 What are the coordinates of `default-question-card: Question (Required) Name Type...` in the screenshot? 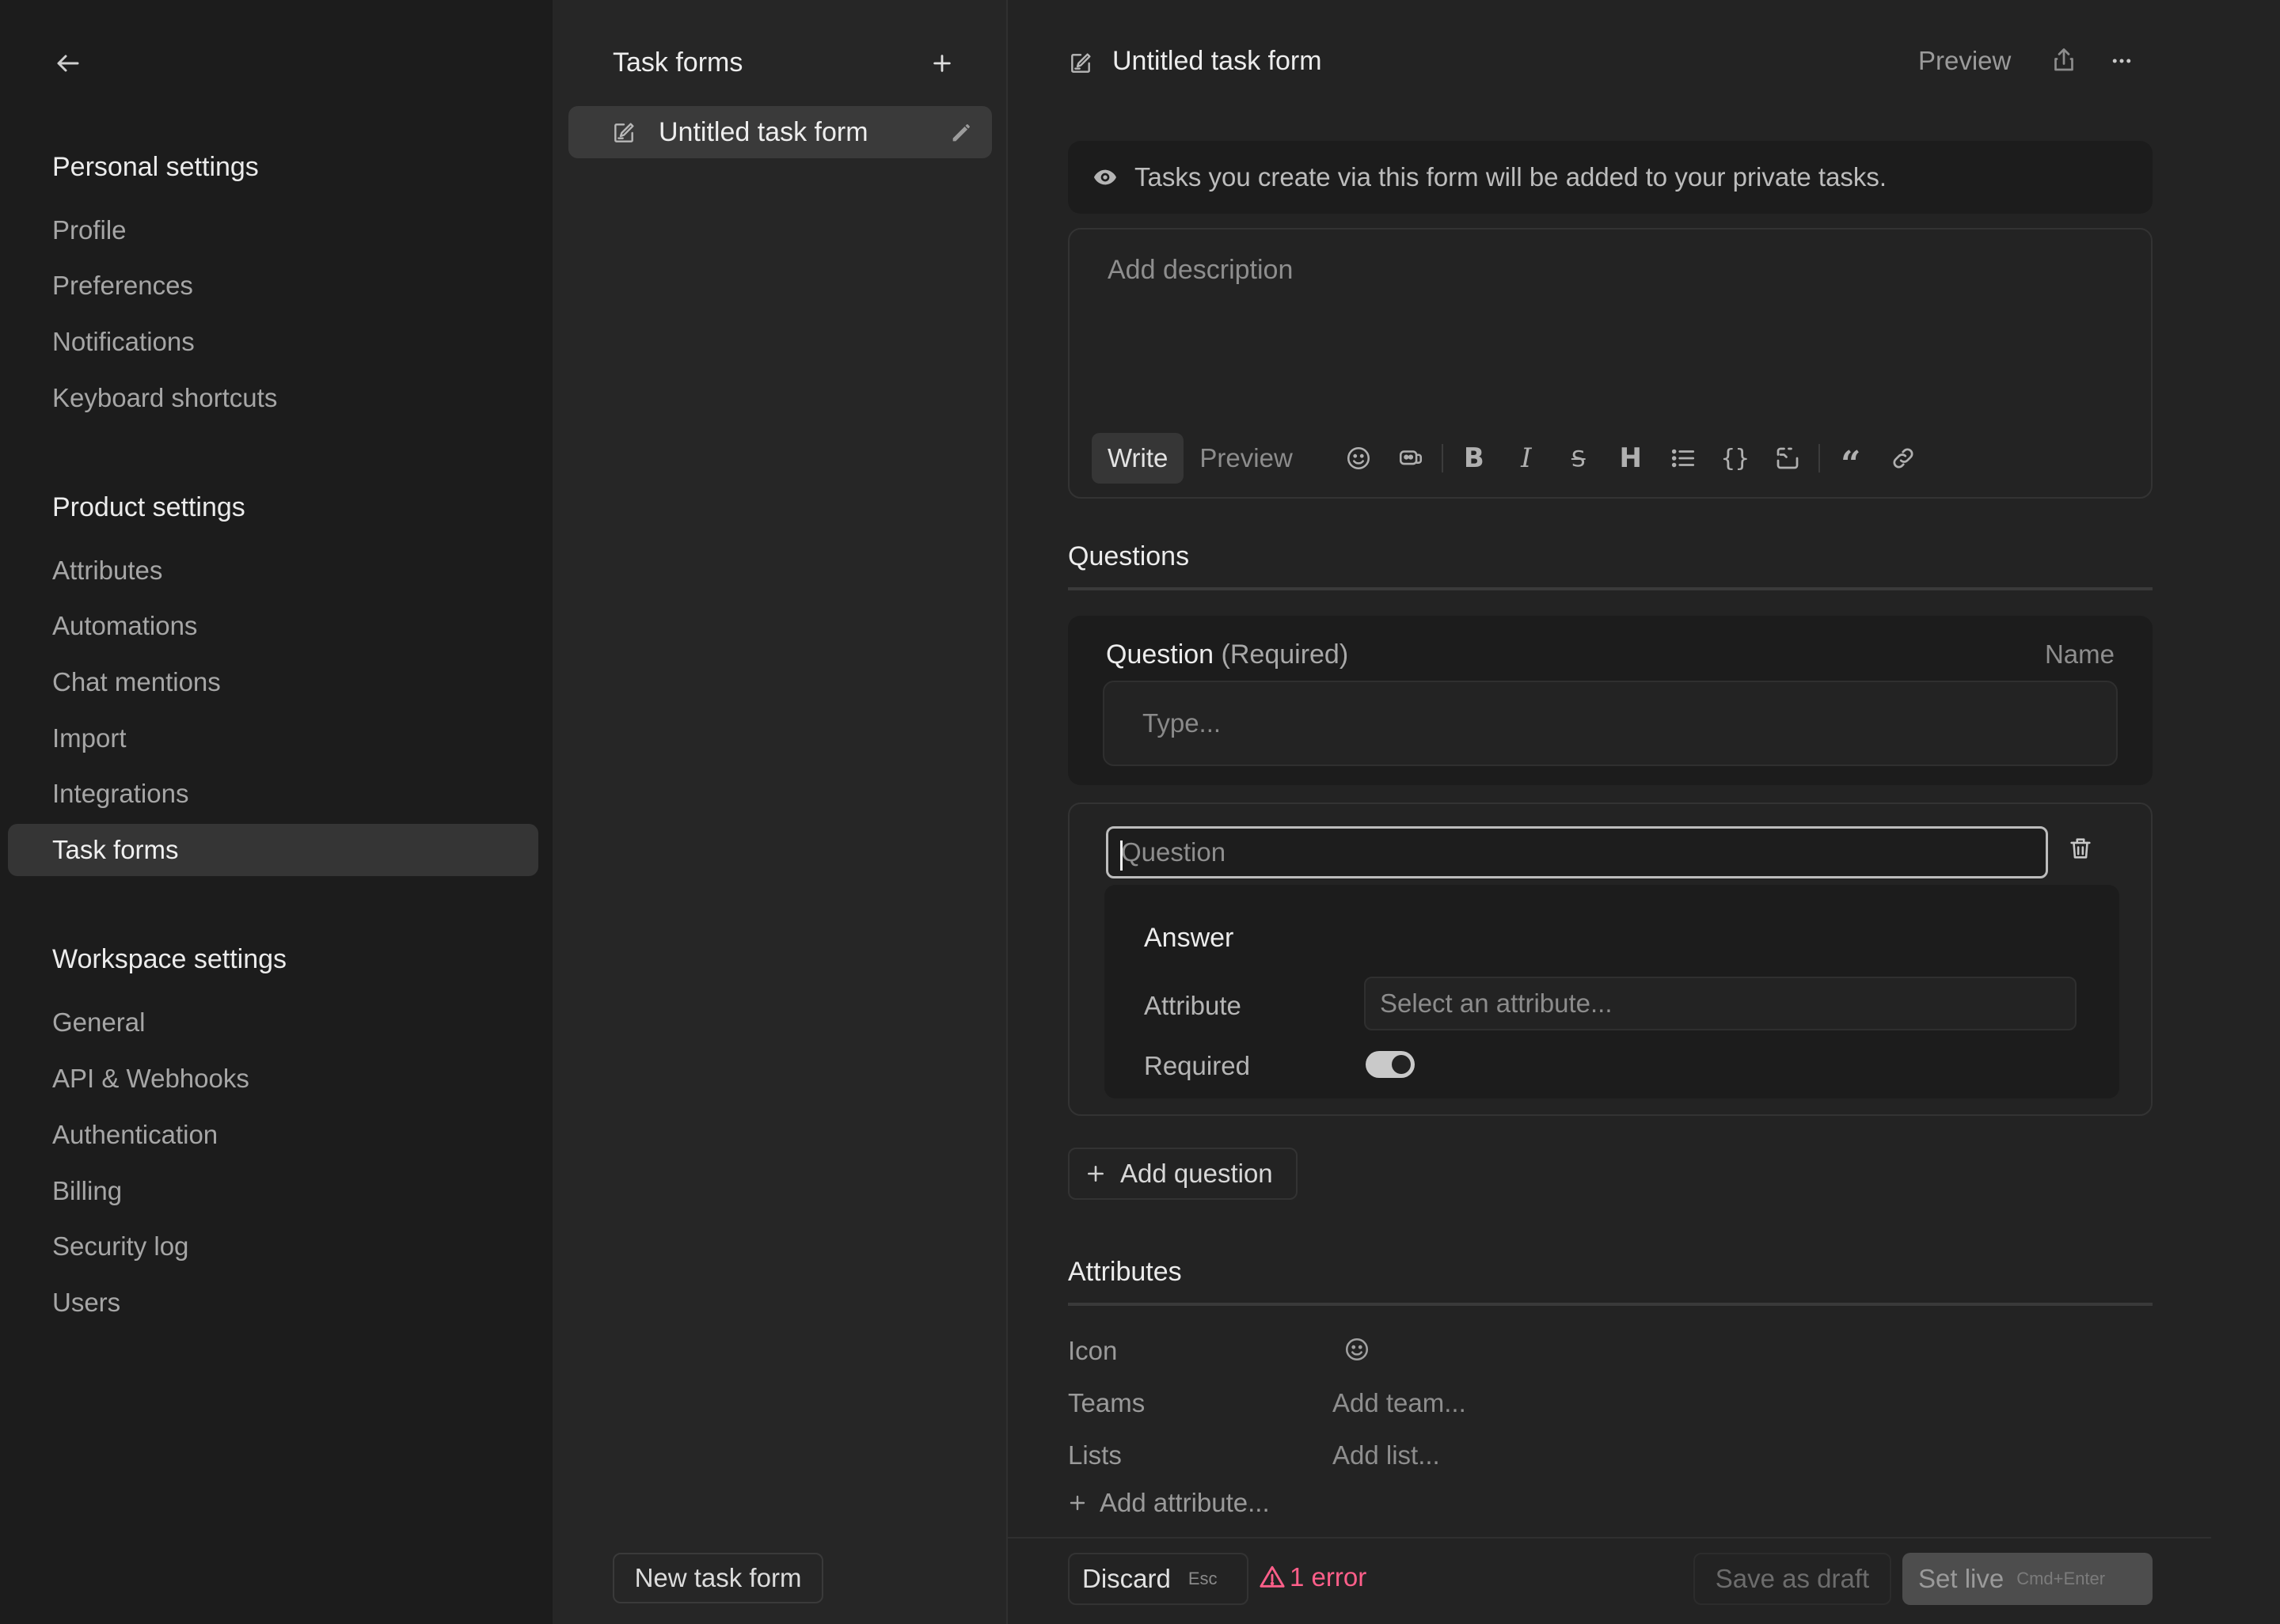 It's located at (1610, 700).